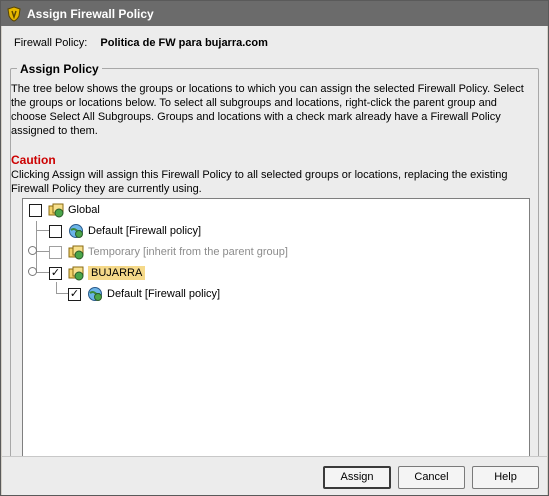  What do you see at coordinates (431, 477) in the screenshot?
I see `cancel-button: Cancel` at bounding box center [431, 477].